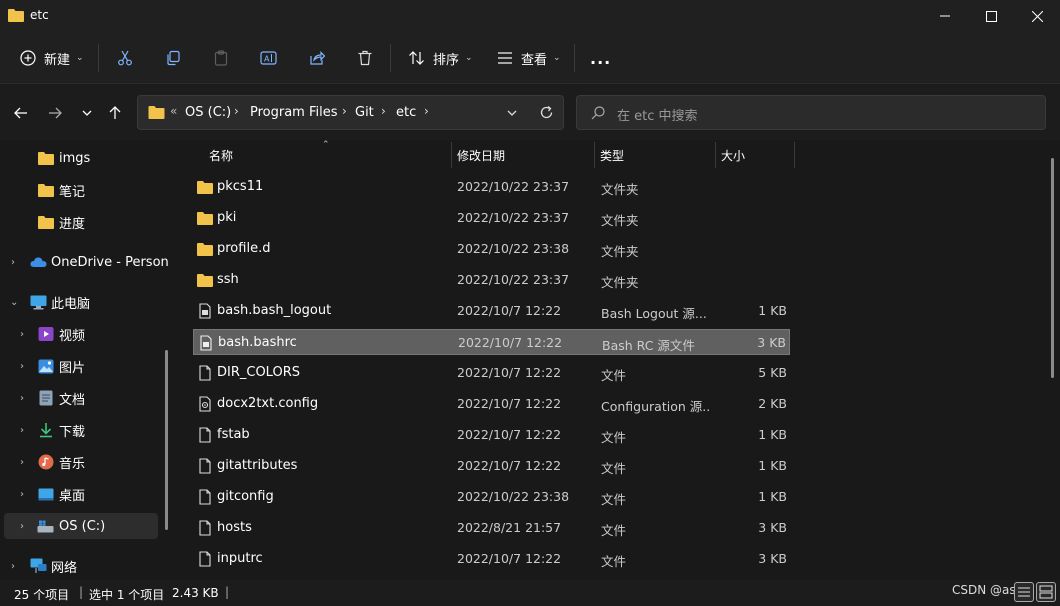 This screenshot has width=1060, height=606. What do you see at coordinates (1052, 268) in the screenshot?
I see `file-list-scrollbar` at bounding box center [1052, 268].